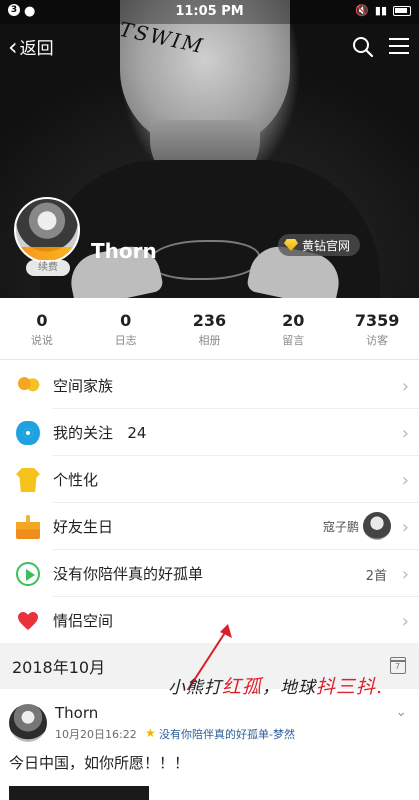 The height and width of the screenshot is (800, 419). I want to click on following-count: 24, so click(137, 433).